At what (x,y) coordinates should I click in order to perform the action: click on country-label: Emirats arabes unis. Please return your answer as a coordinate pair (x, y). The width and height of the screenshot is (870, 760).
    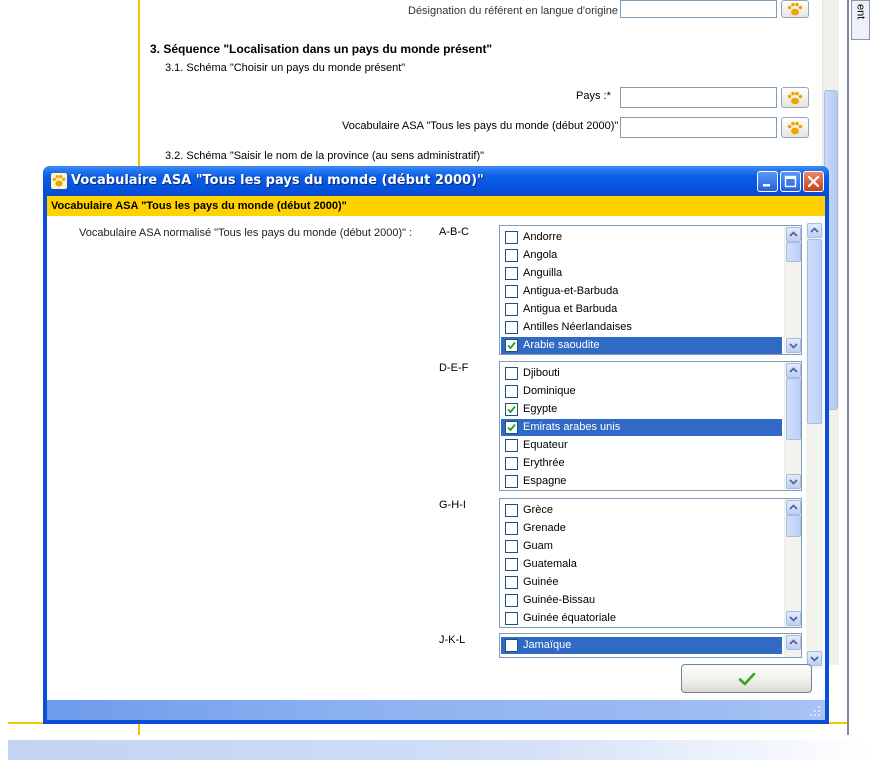
    Looking at the image, I should click on (572, 427).